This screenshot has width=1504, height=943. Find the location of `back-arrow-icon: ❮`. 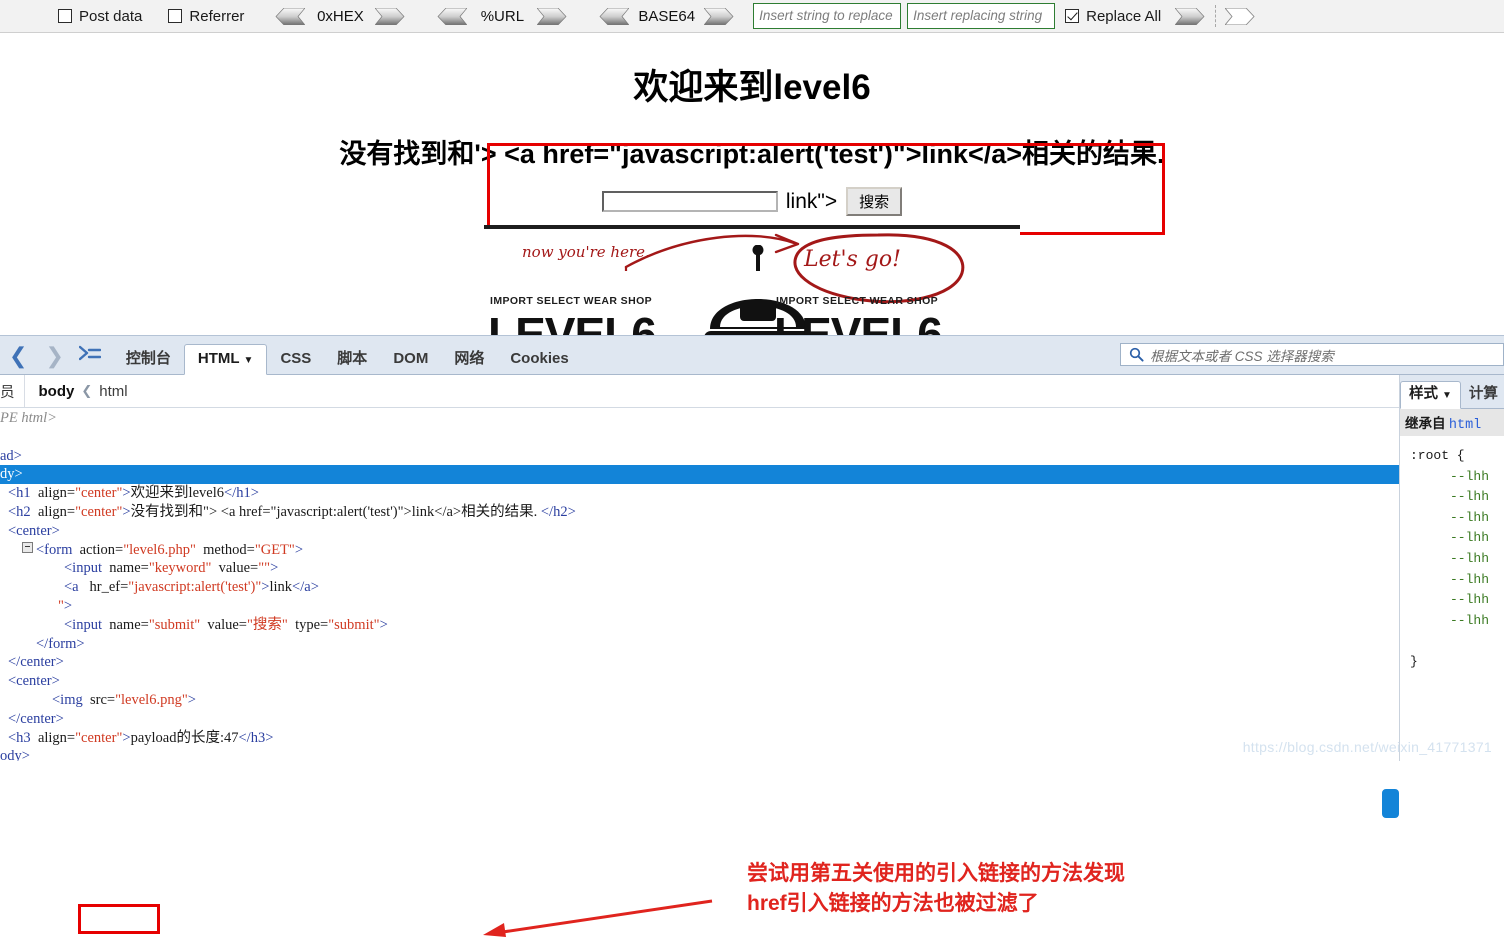

back-arrow-icon: ❮ is located at coordinates (18, 359).